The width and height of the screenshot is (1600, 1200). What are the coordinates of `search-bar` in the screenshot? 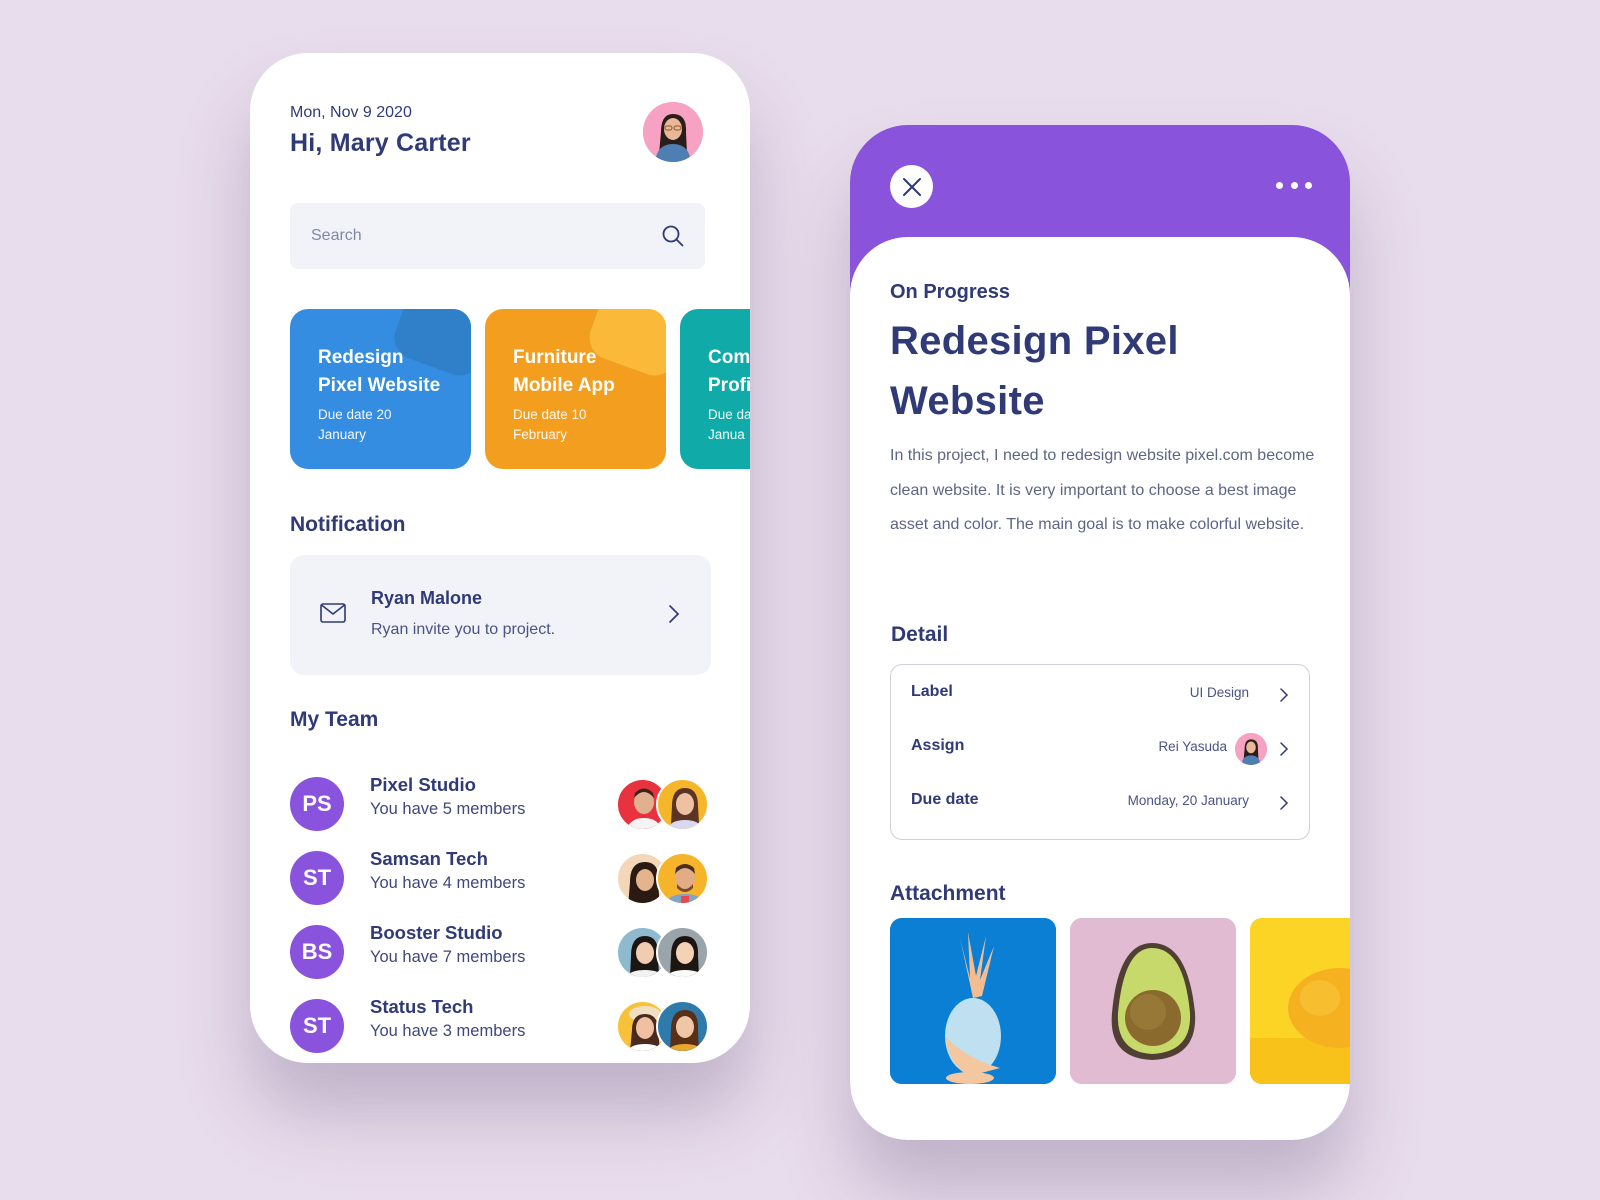 It's located at (497, 236).